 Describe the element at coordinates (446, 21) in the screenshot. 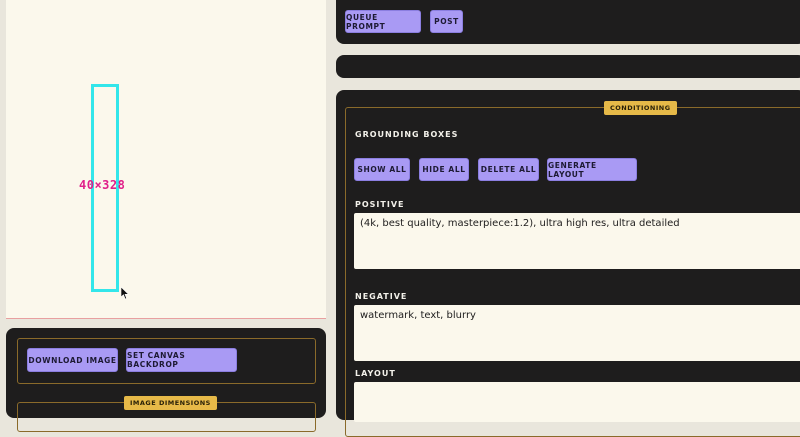

I see `post-button: POST` at that location.